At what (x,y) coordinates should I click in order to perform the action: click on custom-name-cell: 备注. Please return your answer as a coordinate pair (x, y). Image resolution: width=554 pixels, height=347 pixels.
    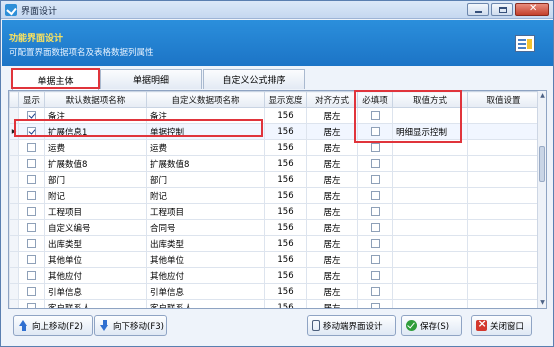
    Looking at the image, I should click on (205, 115).